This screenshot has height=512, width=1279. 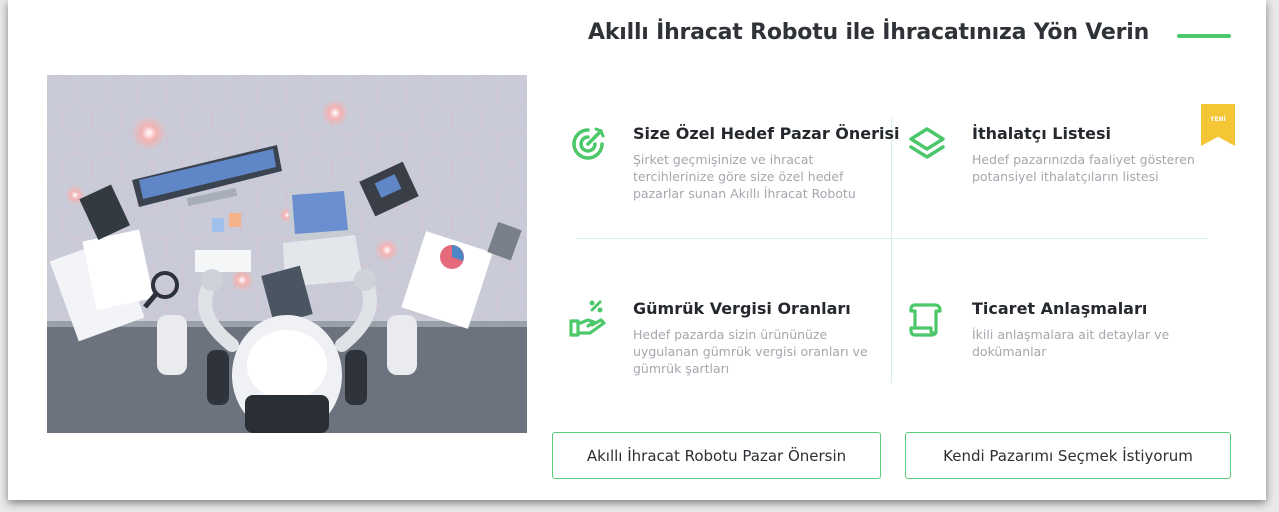 What do you see at coordinates (927, 319) in the screenshot?
I see `scroll-document-icon` at bounding box center [927, 319].